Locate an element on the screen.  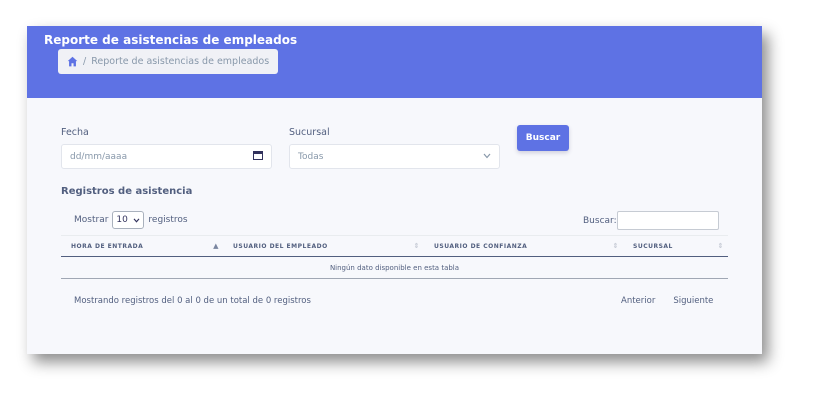
column-header-employee-user: USUARIO DEL EMPLEADO ⇕ is located at coordinates (323, 246).